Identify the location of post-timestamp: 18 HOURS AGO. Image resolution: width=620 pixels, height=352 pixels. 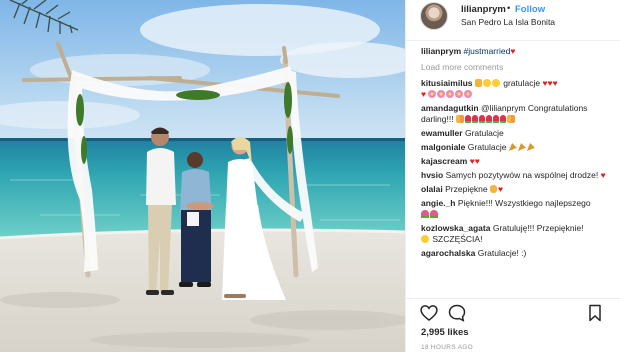
(447, 347).